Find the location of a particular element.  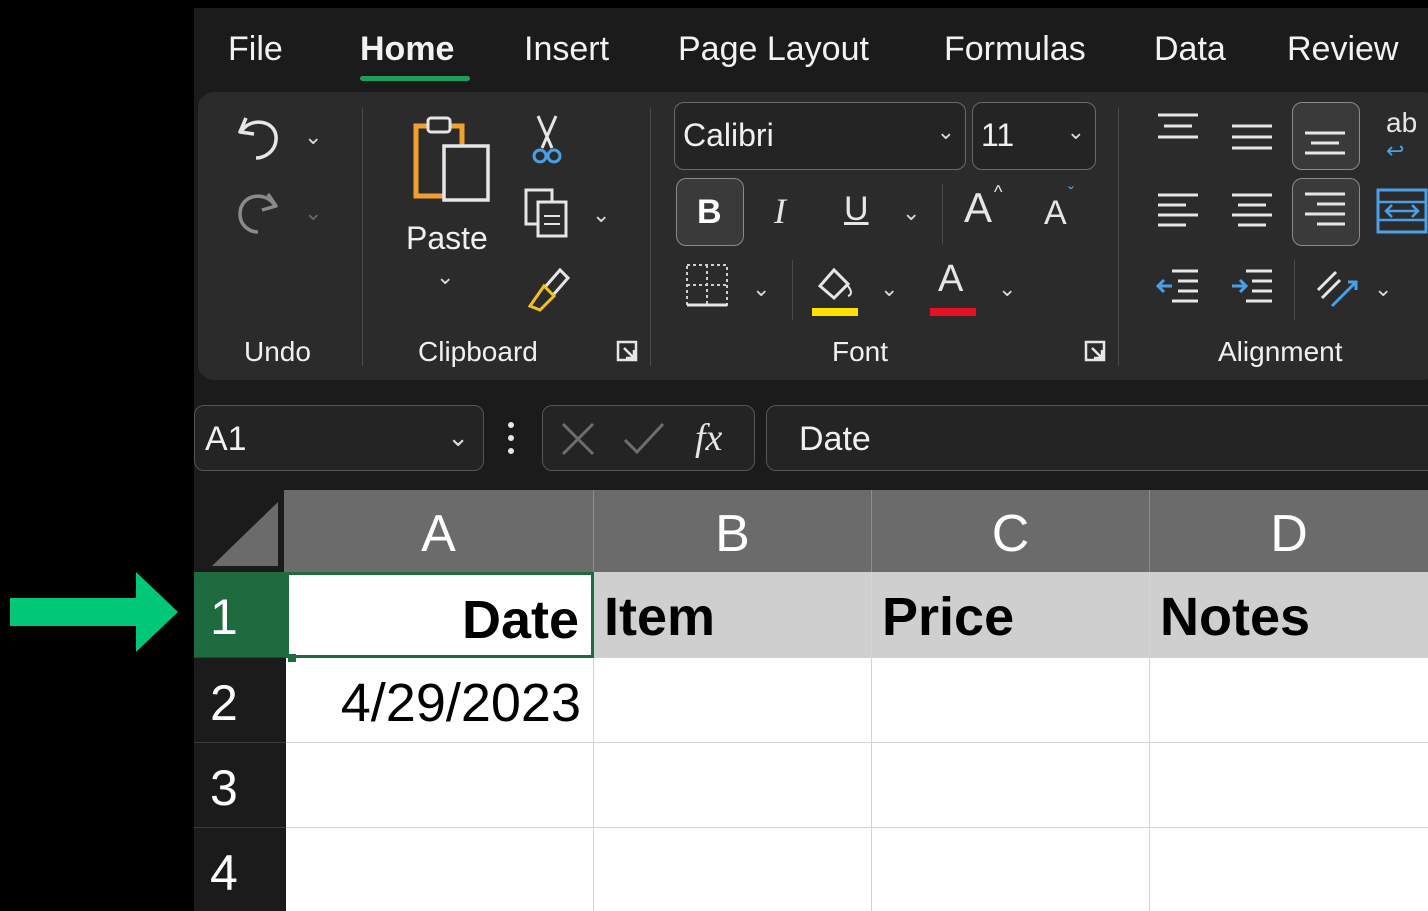

cell-c4 is located at coordinates (1011, 869).